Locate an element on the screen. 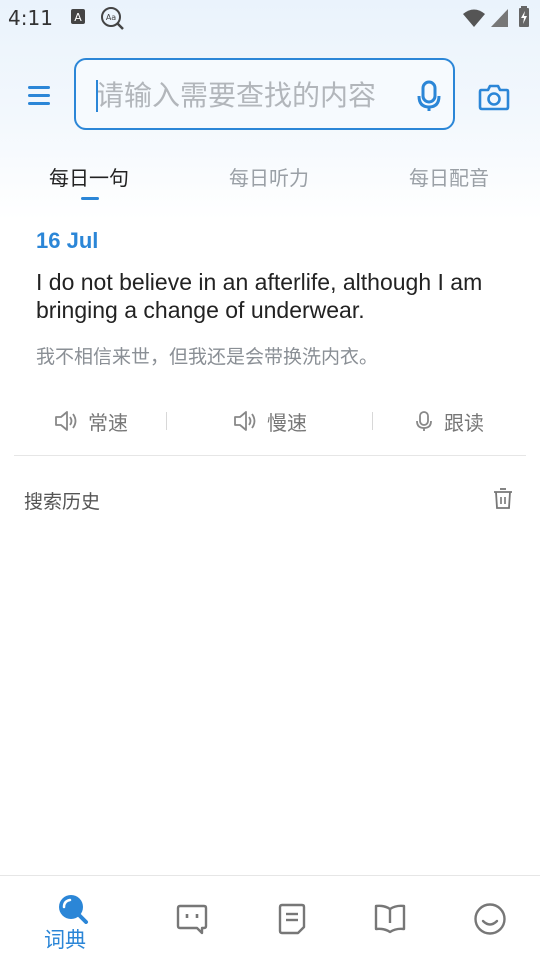 The width and height of the screenshot is (540, 961). search-history-title: 搜索历史 is located at coordinates (62, 502).